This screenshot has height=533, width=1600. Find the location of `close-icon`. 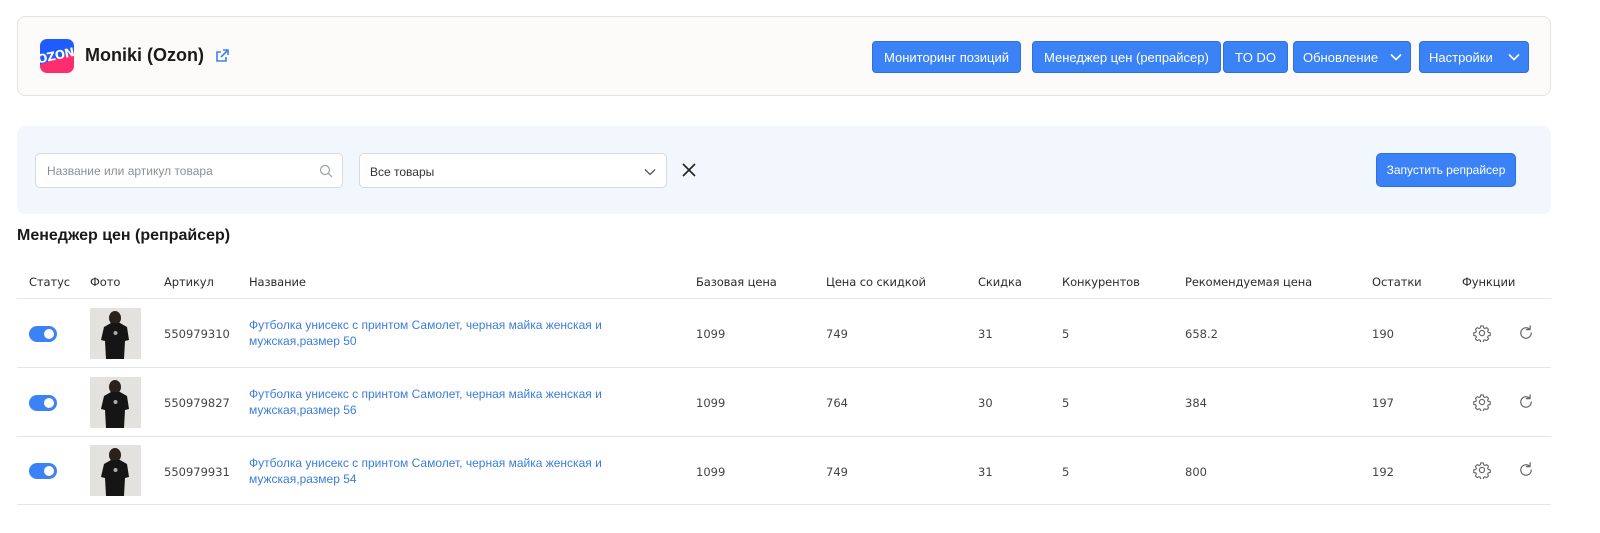

close-icon is located at coordinates (689, 170).